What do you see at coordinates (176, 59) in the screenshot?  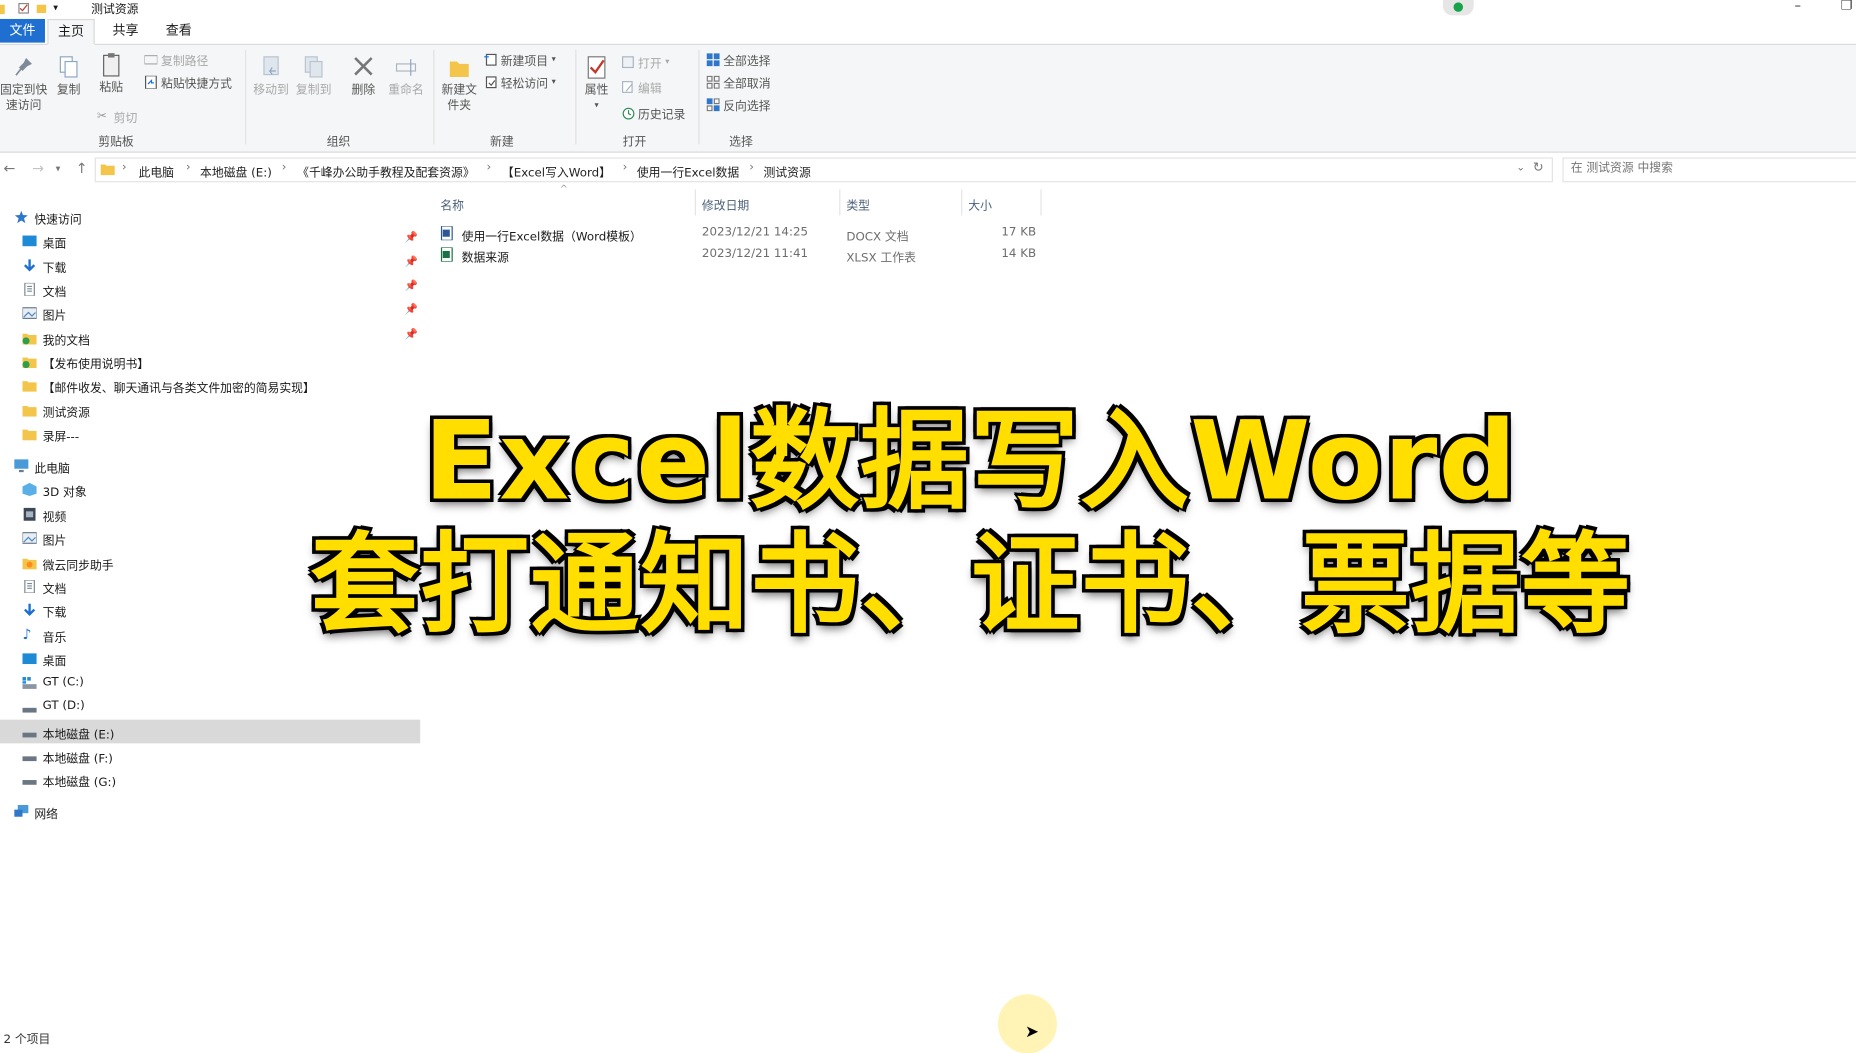 I see `copy-path-button: 复制路径` at bounding box center [176, 59].